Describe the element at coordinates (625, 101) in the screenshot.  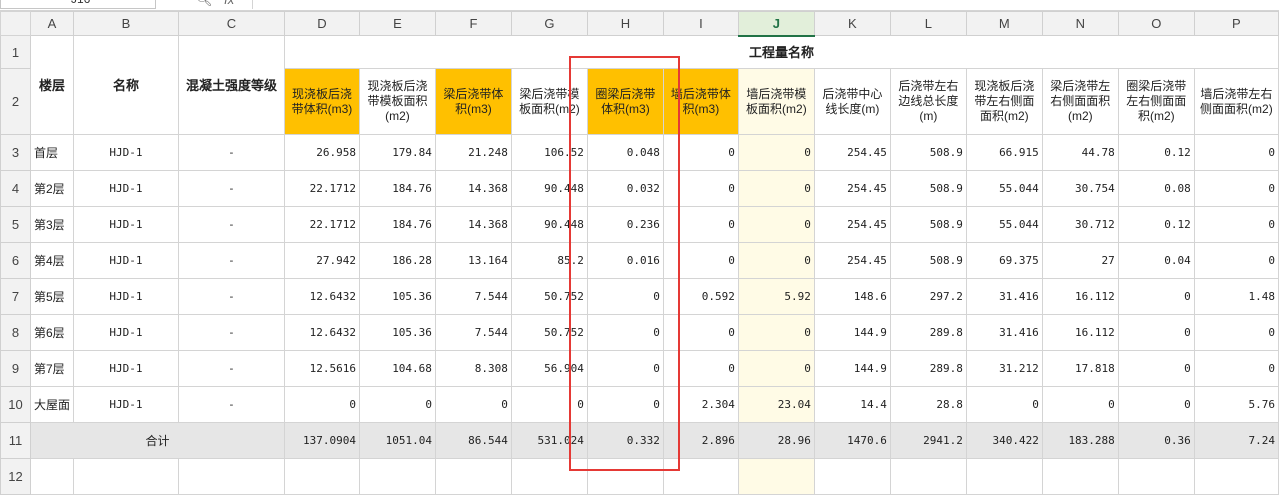
I see `metric-header-5: 圈梁后浇带体积(m3)` at that location.